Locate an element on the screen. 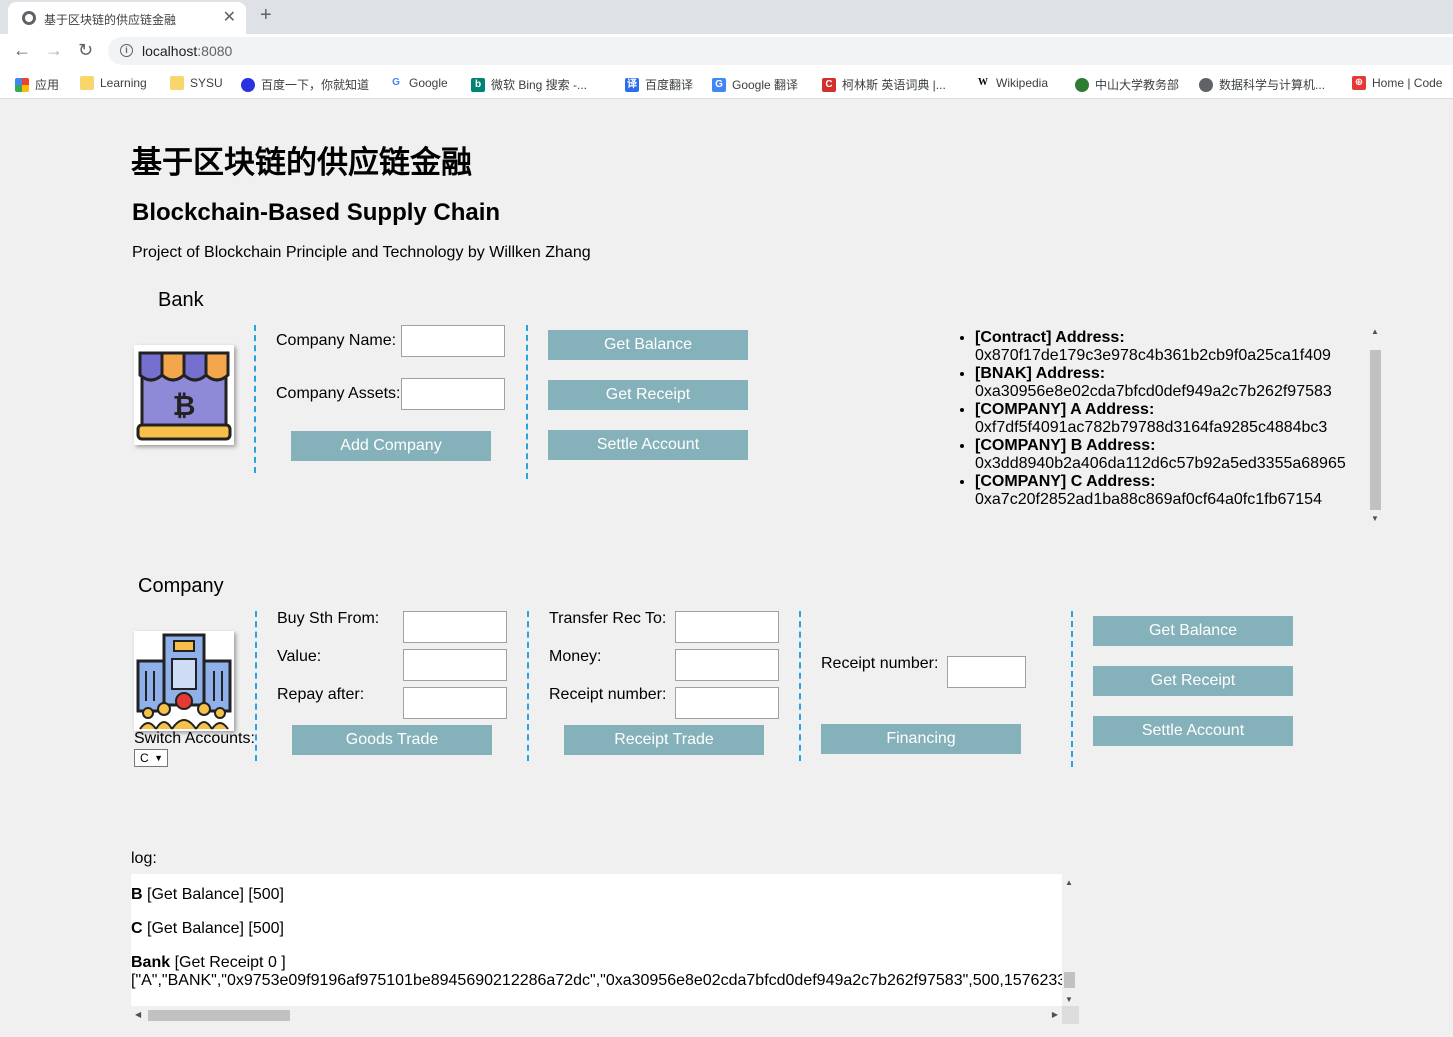 The image size is (1453, 1037). financing-receipt-input is located at coordinates (986, 672).